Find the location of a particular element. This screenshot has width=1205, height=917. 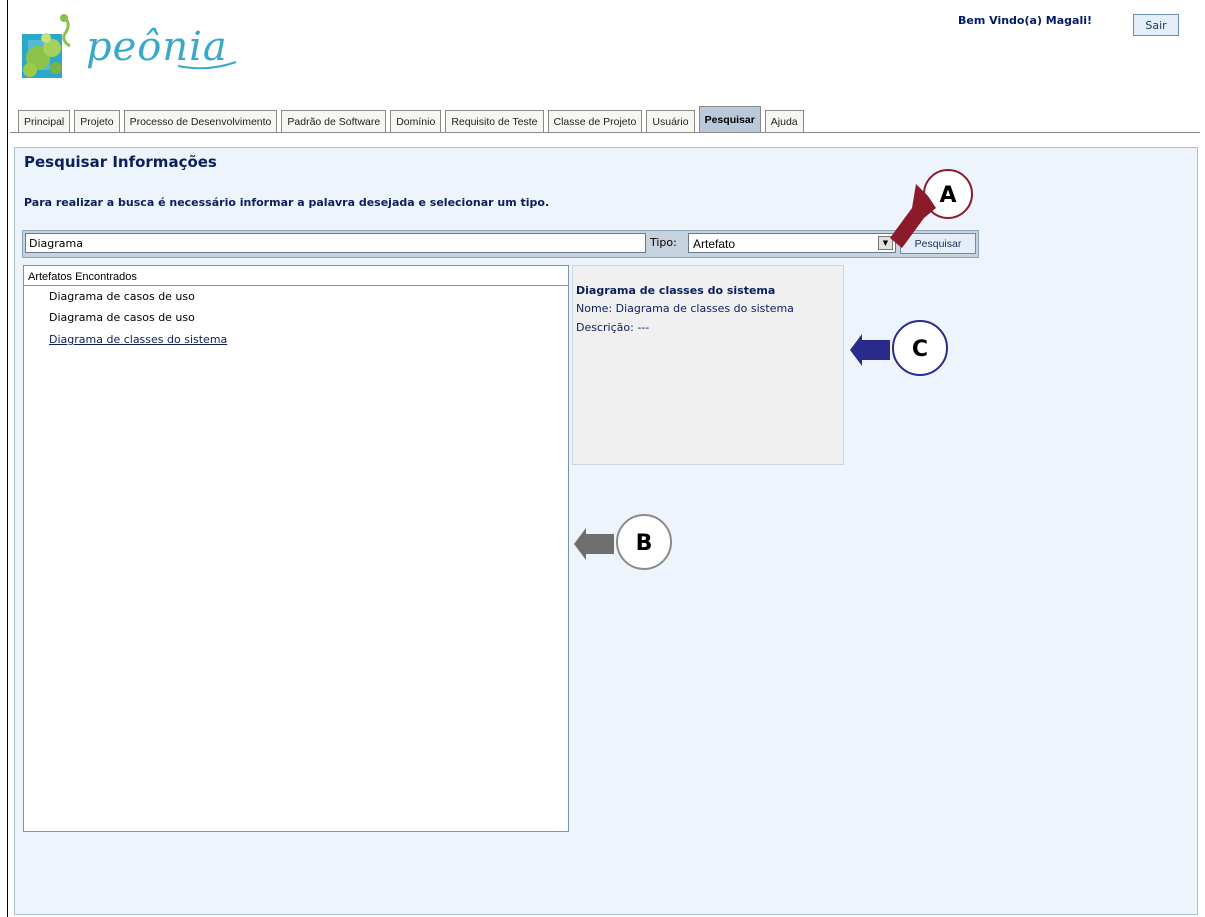

window-border is located at coordinates (7, 458).